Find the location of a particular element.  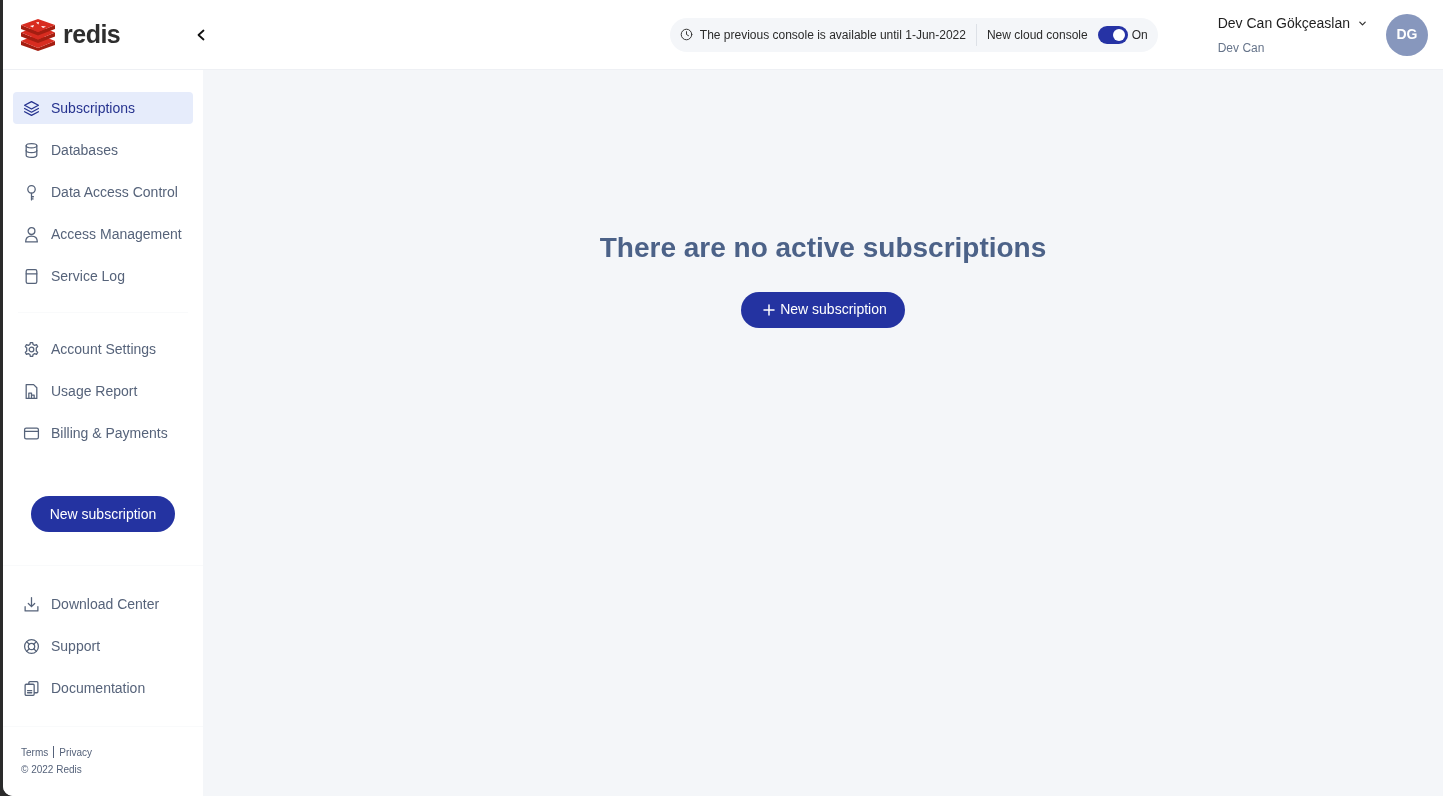

toggle-label: New cloud console is located at coordinates (1037, 35).